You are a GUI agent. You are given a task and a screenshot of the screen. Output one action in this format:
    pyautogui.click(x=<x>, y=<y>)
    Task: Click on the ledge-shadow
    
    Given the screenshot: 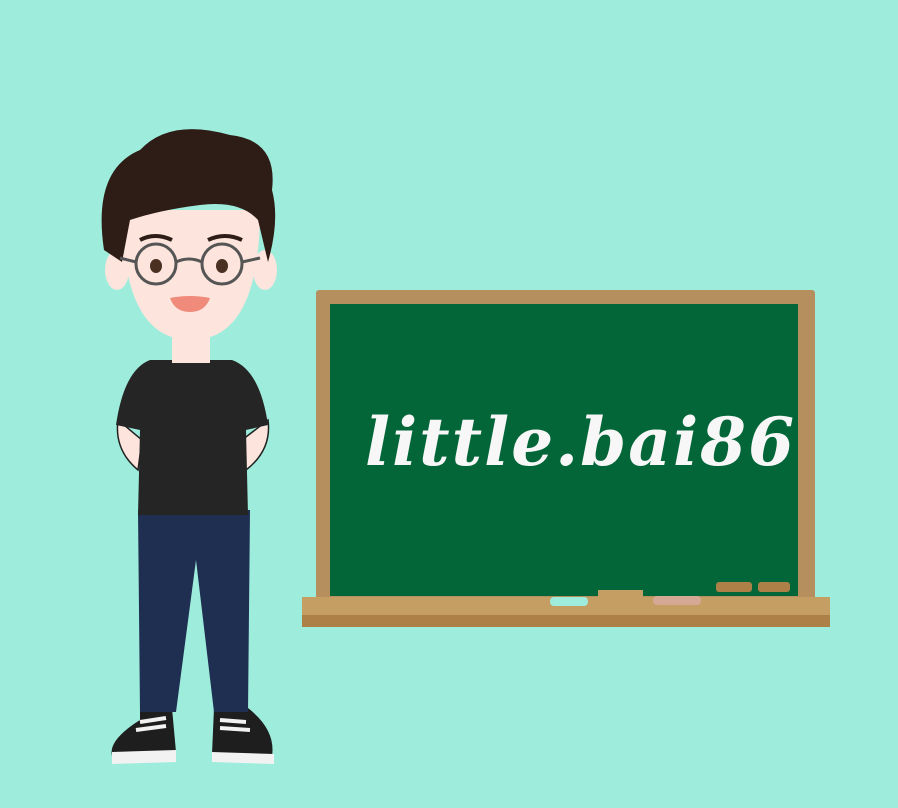 What is the action you would take?
    pyautogui.click(x=566, y=621)
    